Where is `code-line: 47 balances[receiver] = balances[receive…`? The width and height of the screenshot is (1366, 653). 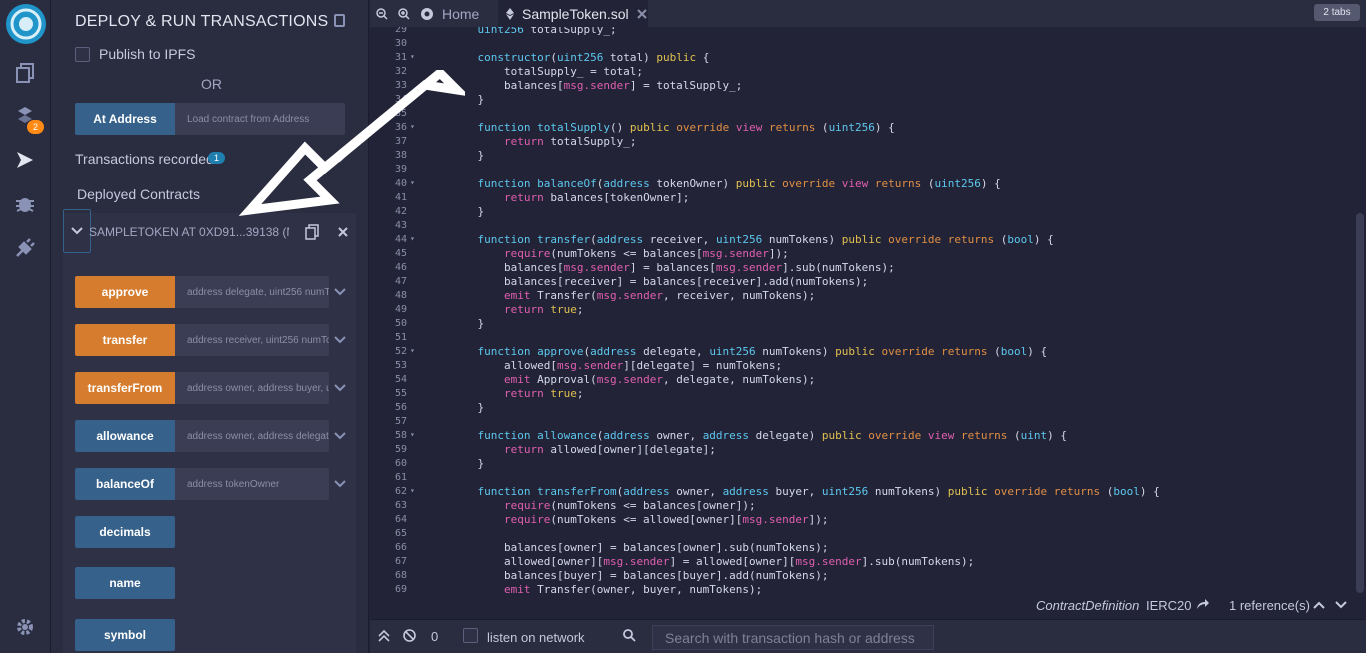 code-line: 47 balances[receiver] = balances[receive… is located at coordinates (863, 282).